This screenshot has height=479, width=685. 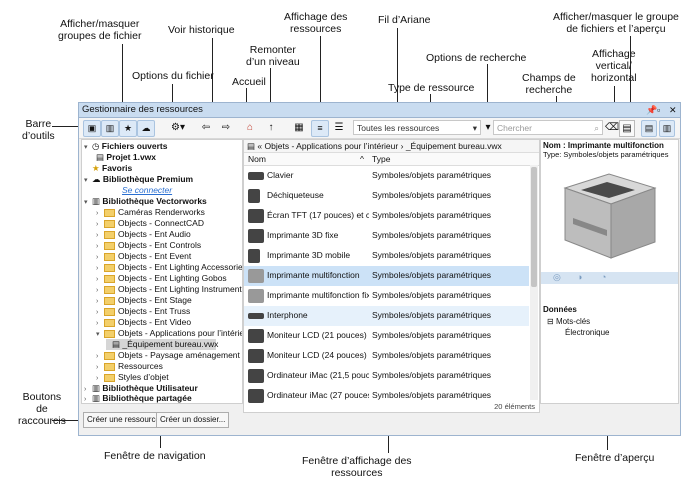 I want to click on details-icon: ☰, so click(x=339, y=127).